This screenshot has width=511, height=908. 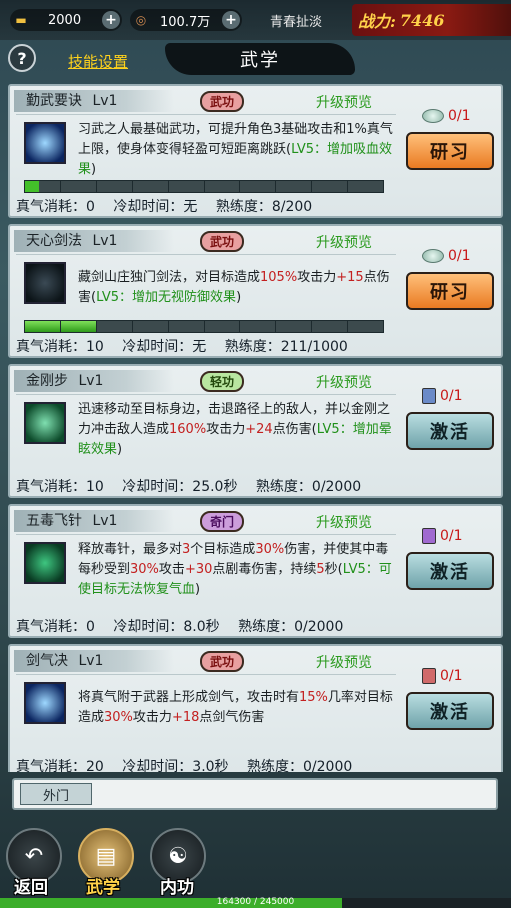 I want to click on skill-name-bar: 勤武要诀 Lv1, so click(x=94, y=101).